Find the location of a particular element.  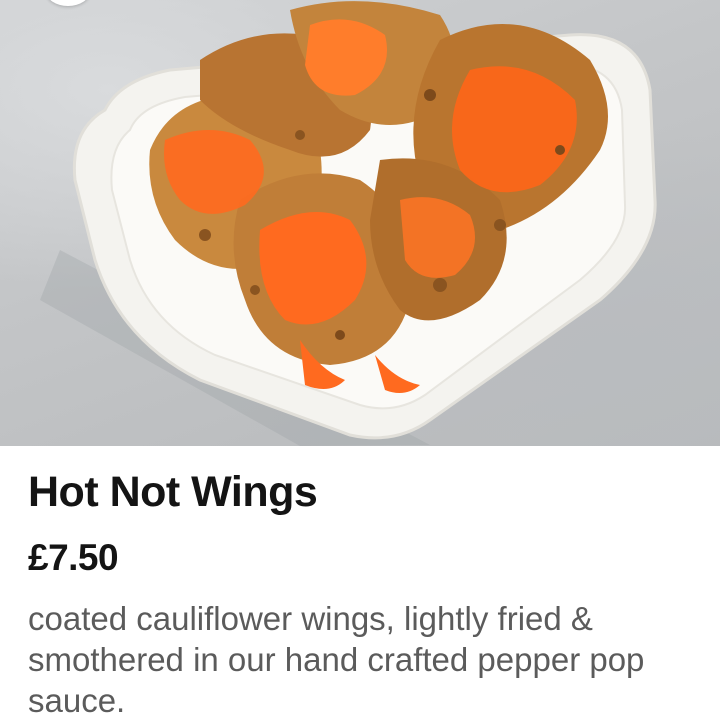

item-title: Hot Not Wings is located at coordinates (173, 492).